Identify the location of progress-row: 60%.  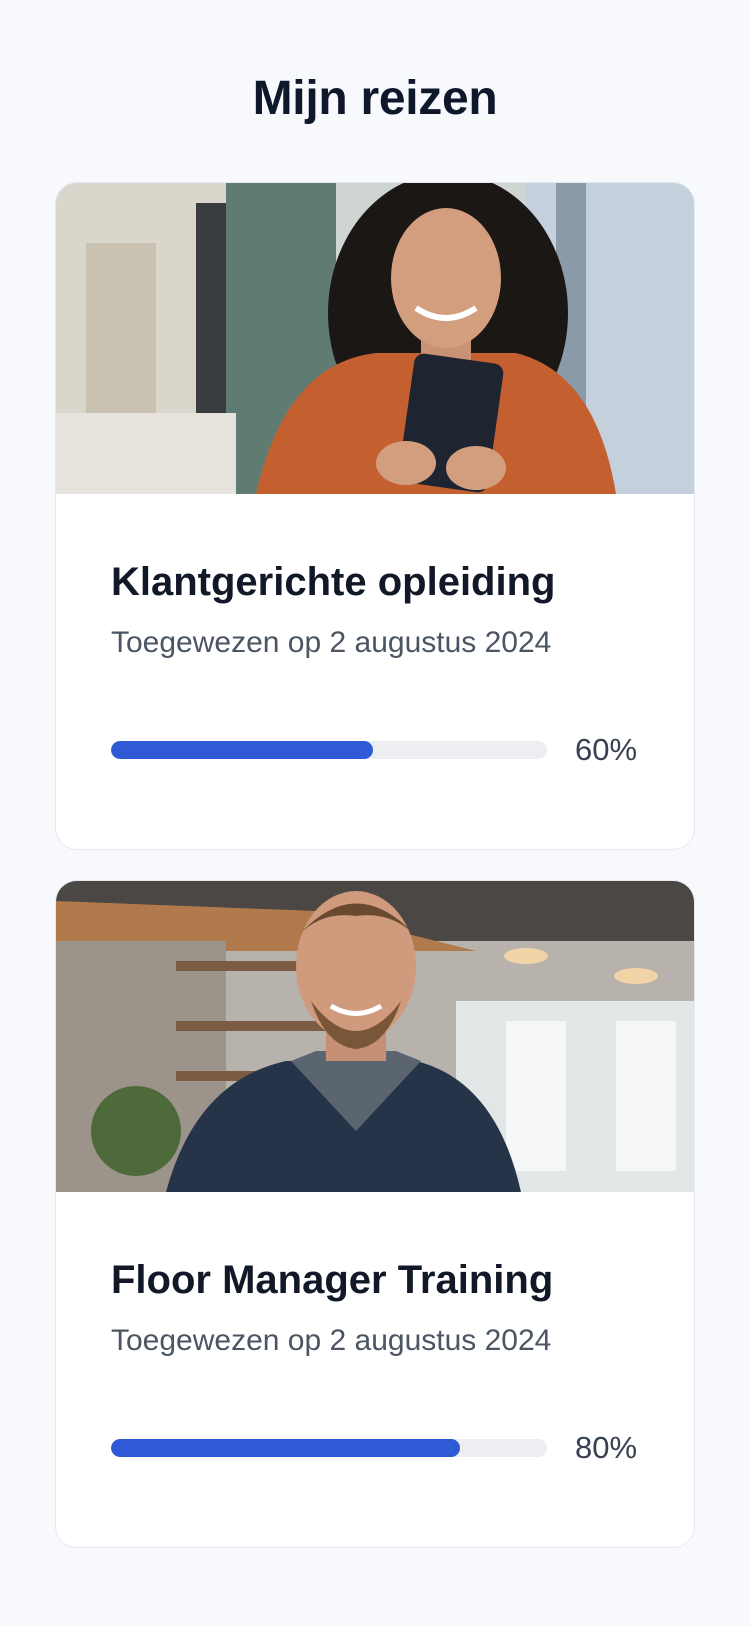
(375, 750).